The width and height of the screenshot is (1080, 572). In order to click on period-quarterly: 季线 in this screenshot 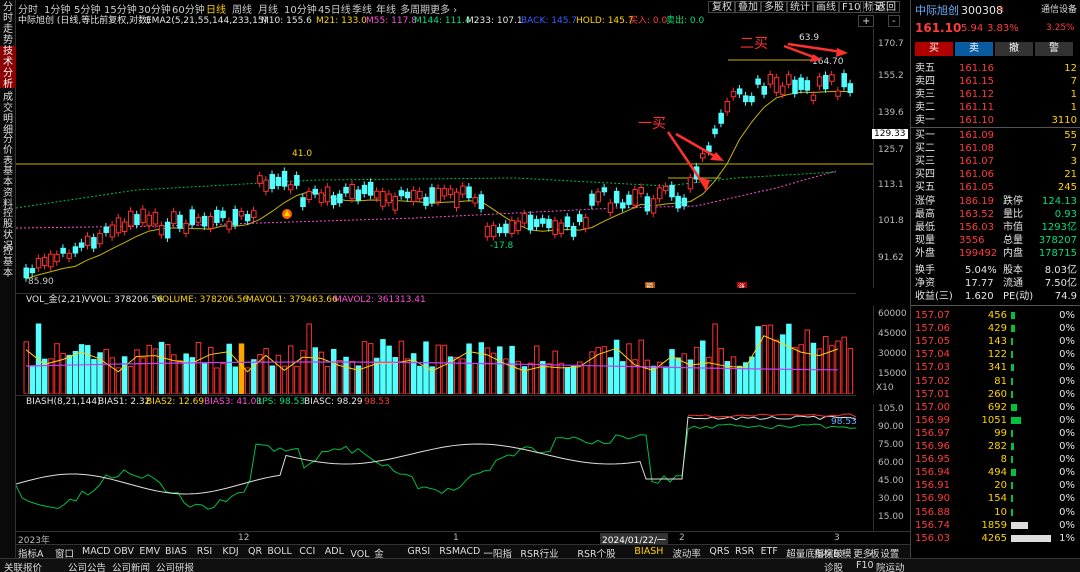, I will do `click(362, 8)`.